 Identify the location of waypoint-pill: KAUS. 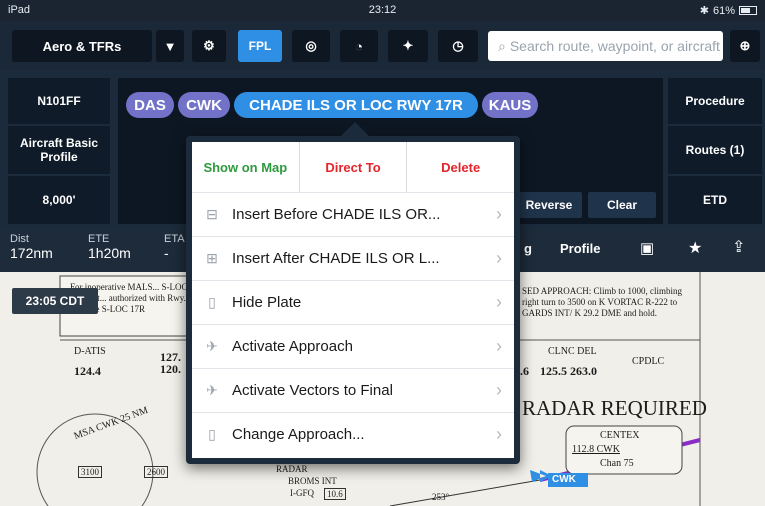
(510, 105).